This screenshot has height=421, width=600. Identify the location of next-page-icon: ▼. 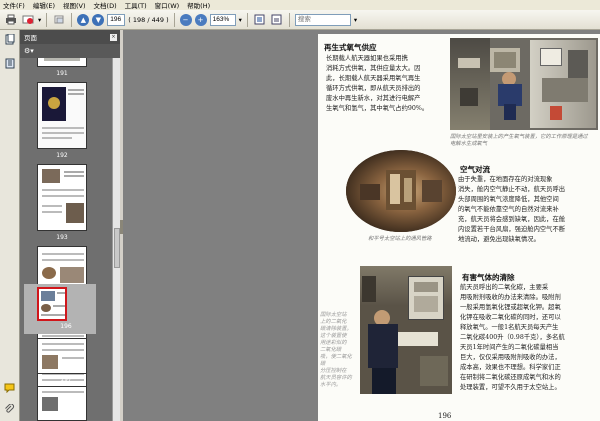
(98, 19).